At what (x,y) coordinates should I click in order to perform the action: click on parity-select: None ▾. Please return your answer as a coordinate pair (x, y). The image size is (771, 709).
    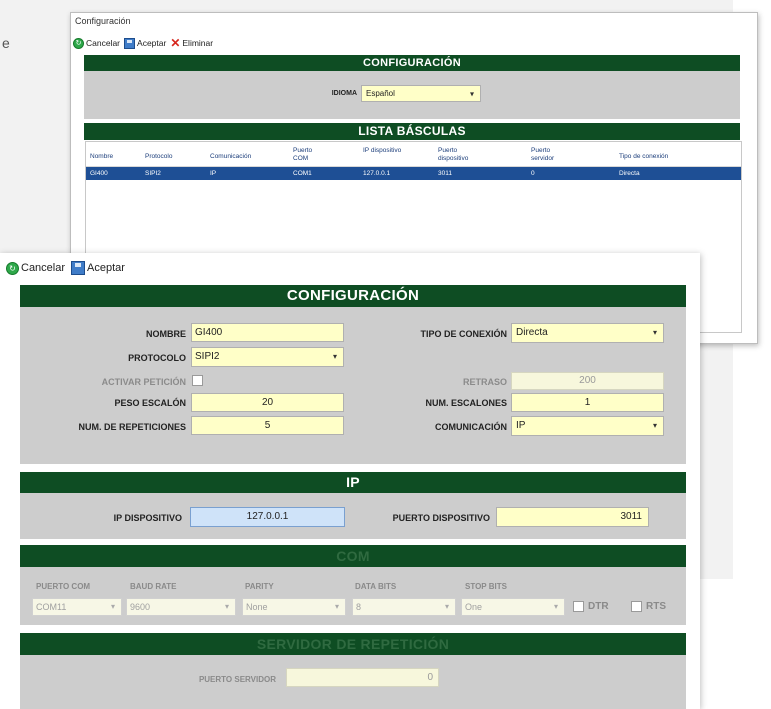
    Looking at the image, I should click on (294, 607).